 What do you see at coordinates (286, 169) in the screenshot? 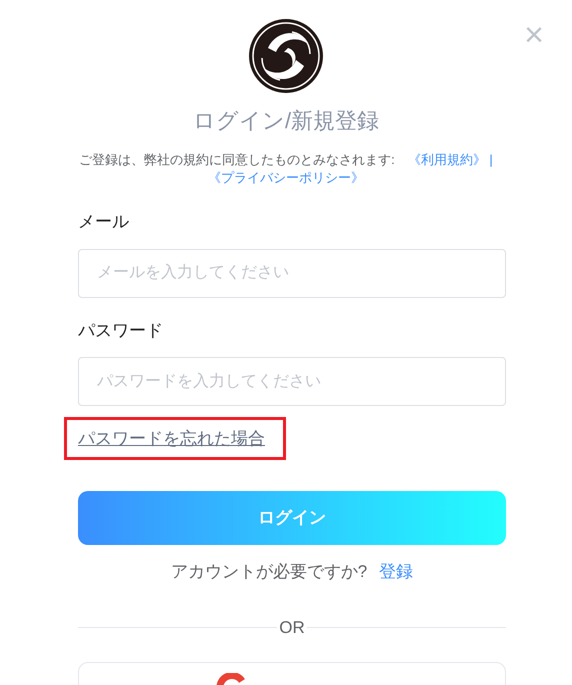
I see `terms-notice: ご登録は、弊社の規約に同意したものとみなされます: 《利用規約》 | 《プライバシーポリシー》` at bounding box center [286, 169].